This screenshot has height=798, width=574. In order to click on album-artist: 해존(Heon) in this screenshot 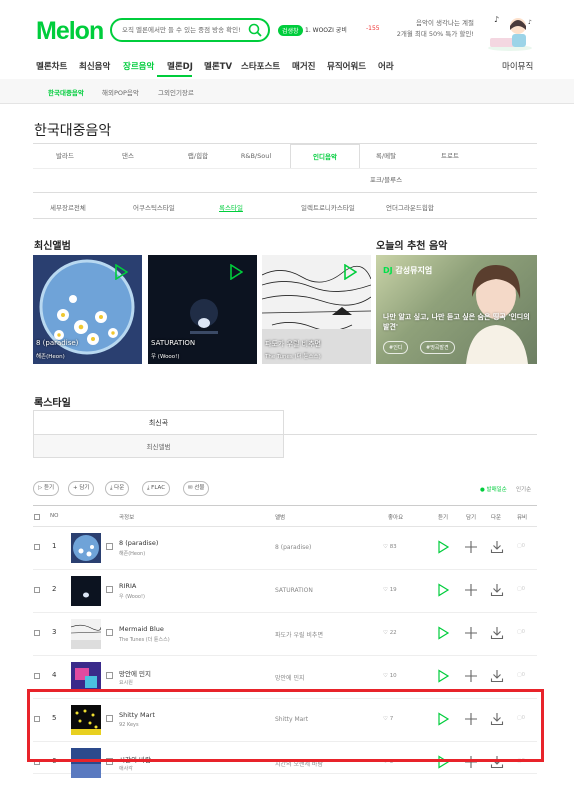, I will do `click(50, 356)`.